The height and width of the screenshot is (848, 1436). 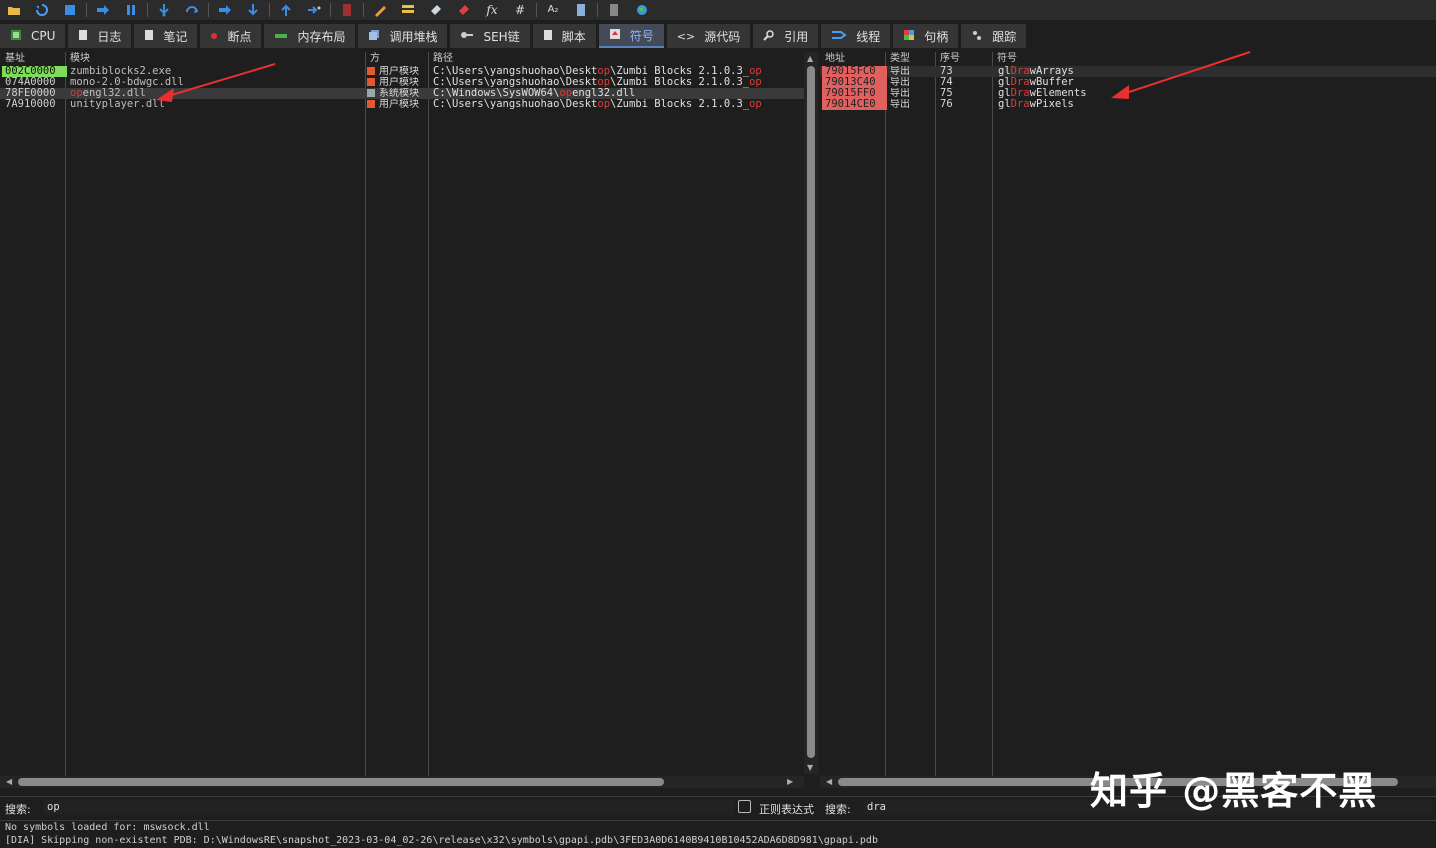 What do you see at coordinates (192, 10) in the screenshot?
I see `step-over-icon` at bounding box center [192, 10].